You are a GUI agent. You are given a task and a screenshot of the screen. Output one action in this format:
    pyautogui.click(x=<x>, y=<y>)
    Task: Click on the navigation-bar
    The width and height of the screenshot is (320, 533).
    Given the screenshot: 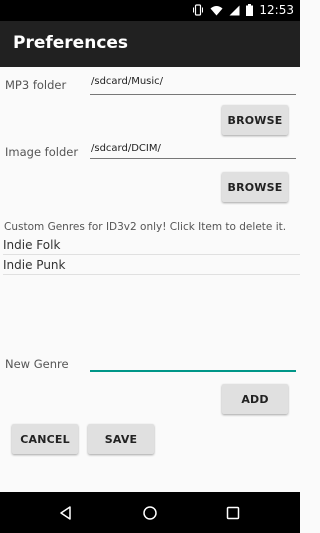 What is the action you would take?
    pyautogui.click(x=150, y=512)
    